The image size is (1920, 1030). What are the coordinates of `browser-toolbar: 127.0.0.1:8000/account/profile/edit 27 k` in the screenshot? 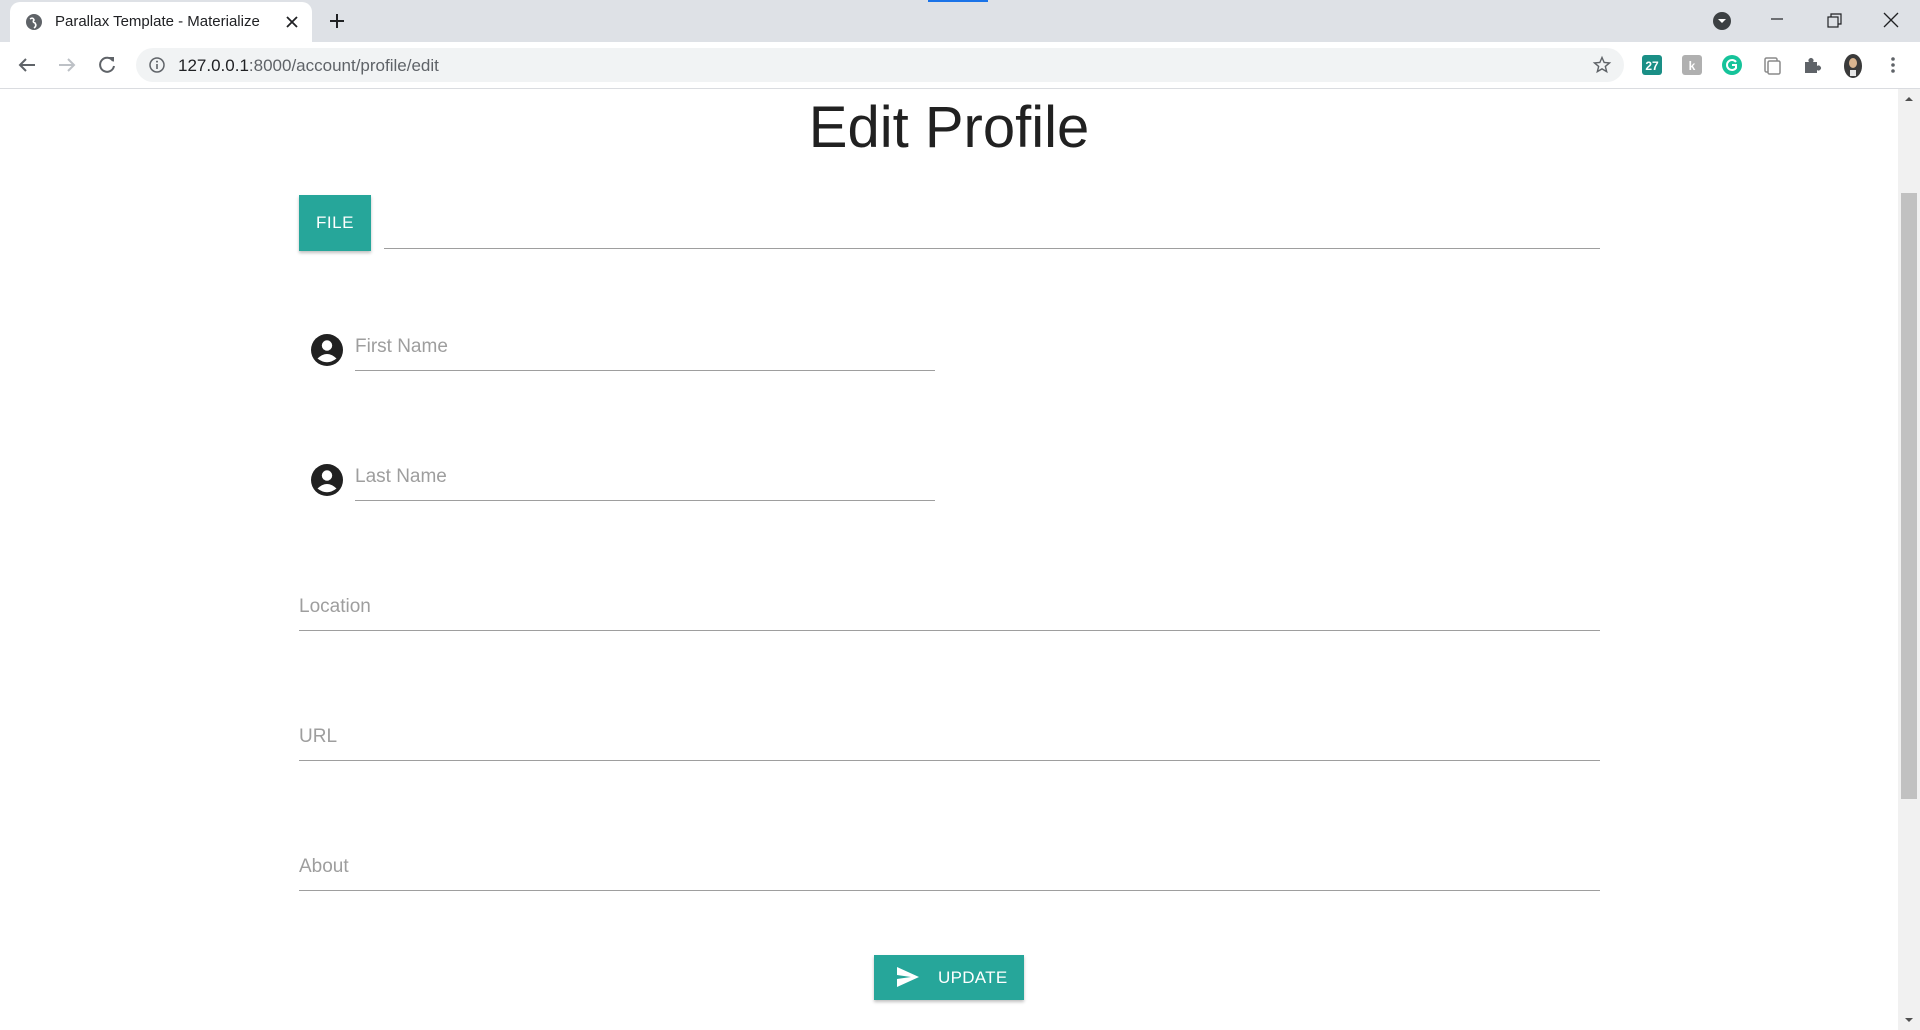 It's located at (960, 65).